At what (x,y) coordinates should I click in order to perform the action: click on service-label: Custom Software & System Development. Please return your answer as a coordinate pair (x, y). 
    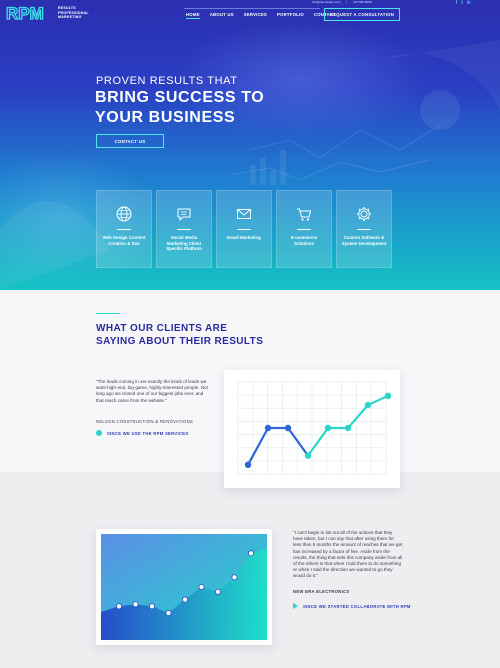
    Looking at the image, I should click on (364, 240).